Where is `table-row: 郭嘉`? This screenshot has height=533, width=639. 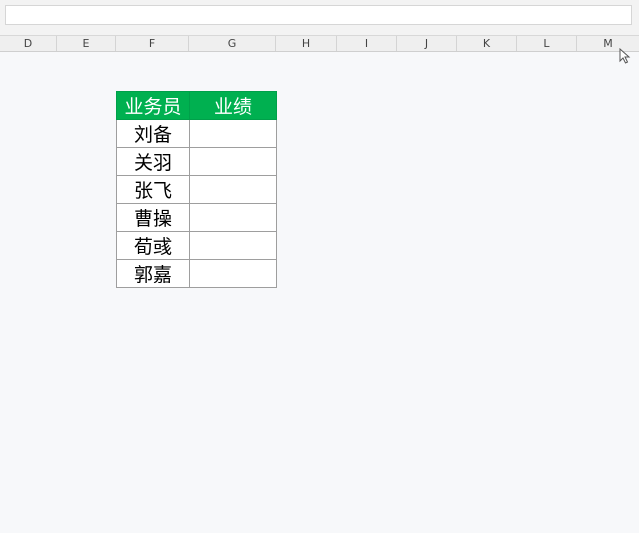
table-row: 郭嘉 is located at coordinates (196, 273).